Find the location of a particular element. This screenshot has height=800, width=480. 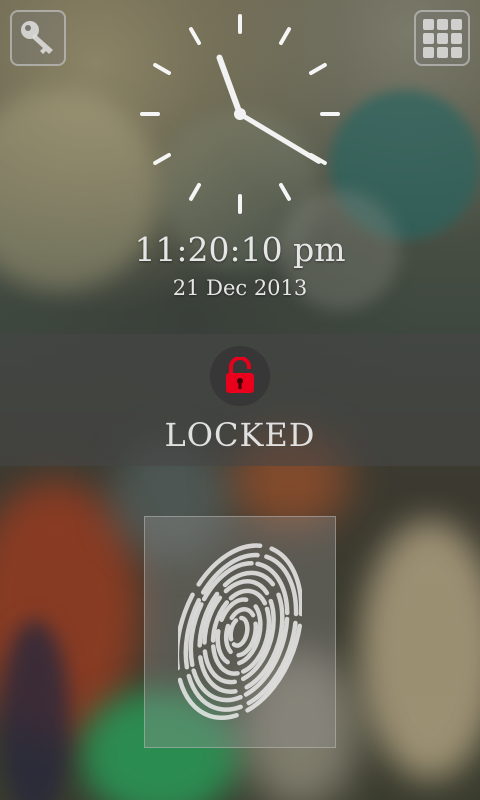

analog-clock is located at coordinates (240, 114).